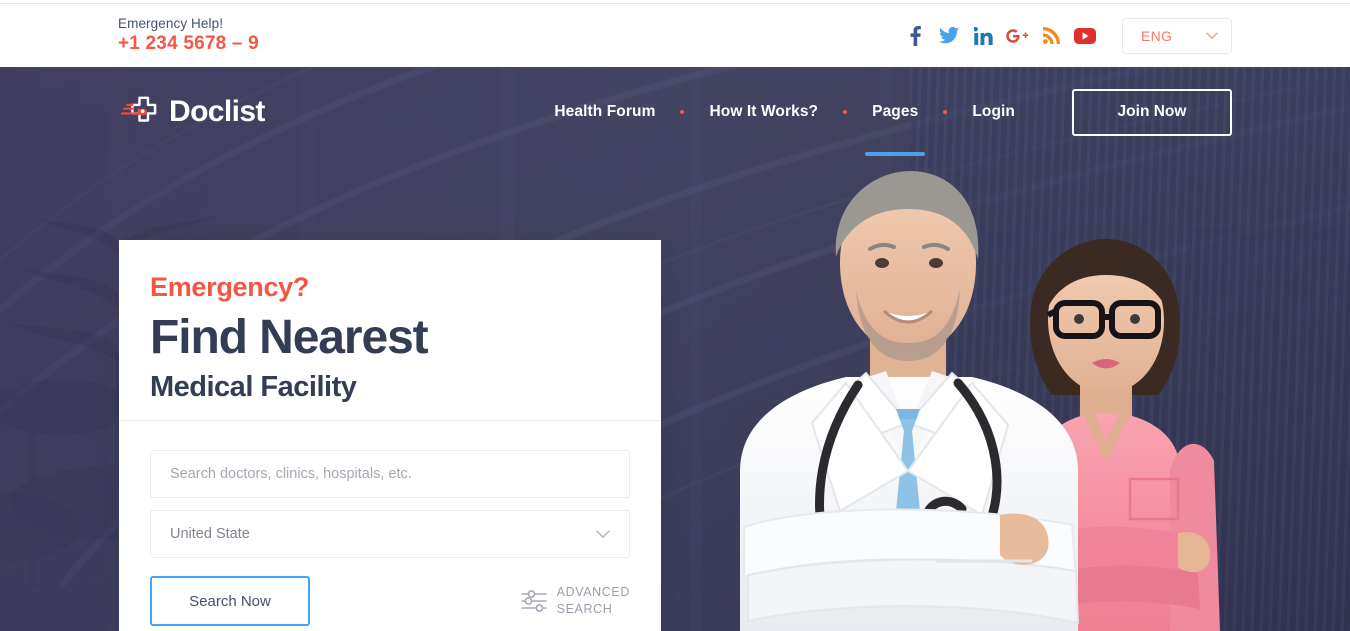 This screenshot has height=631, width=1350. I want to click on social-links, so click(1000, 36).